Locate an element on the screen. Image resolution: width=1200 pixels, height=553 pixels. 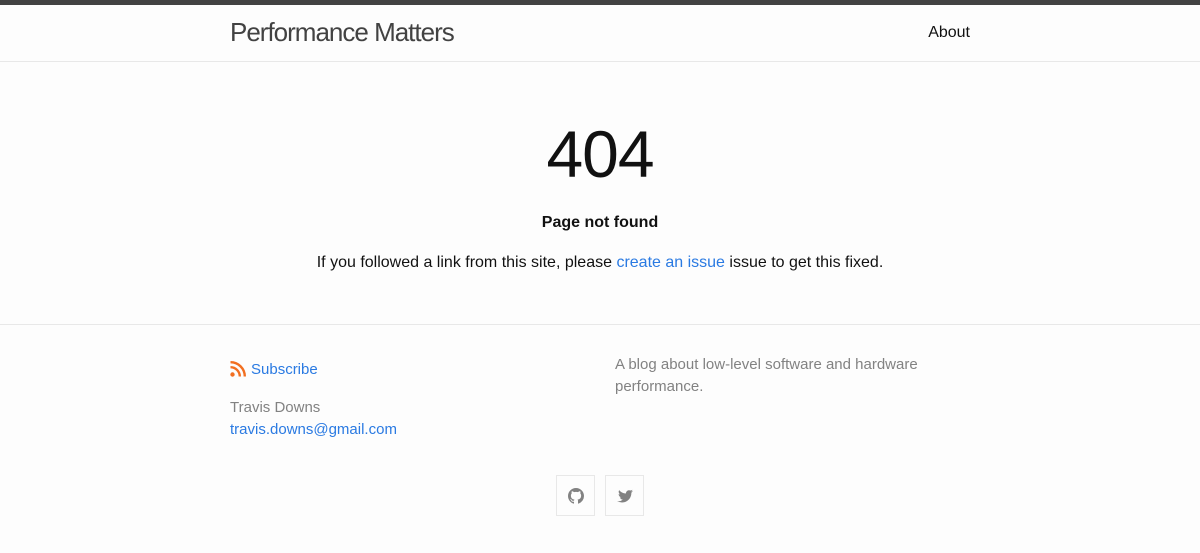
github-icon is located at coordinates (575, 495).